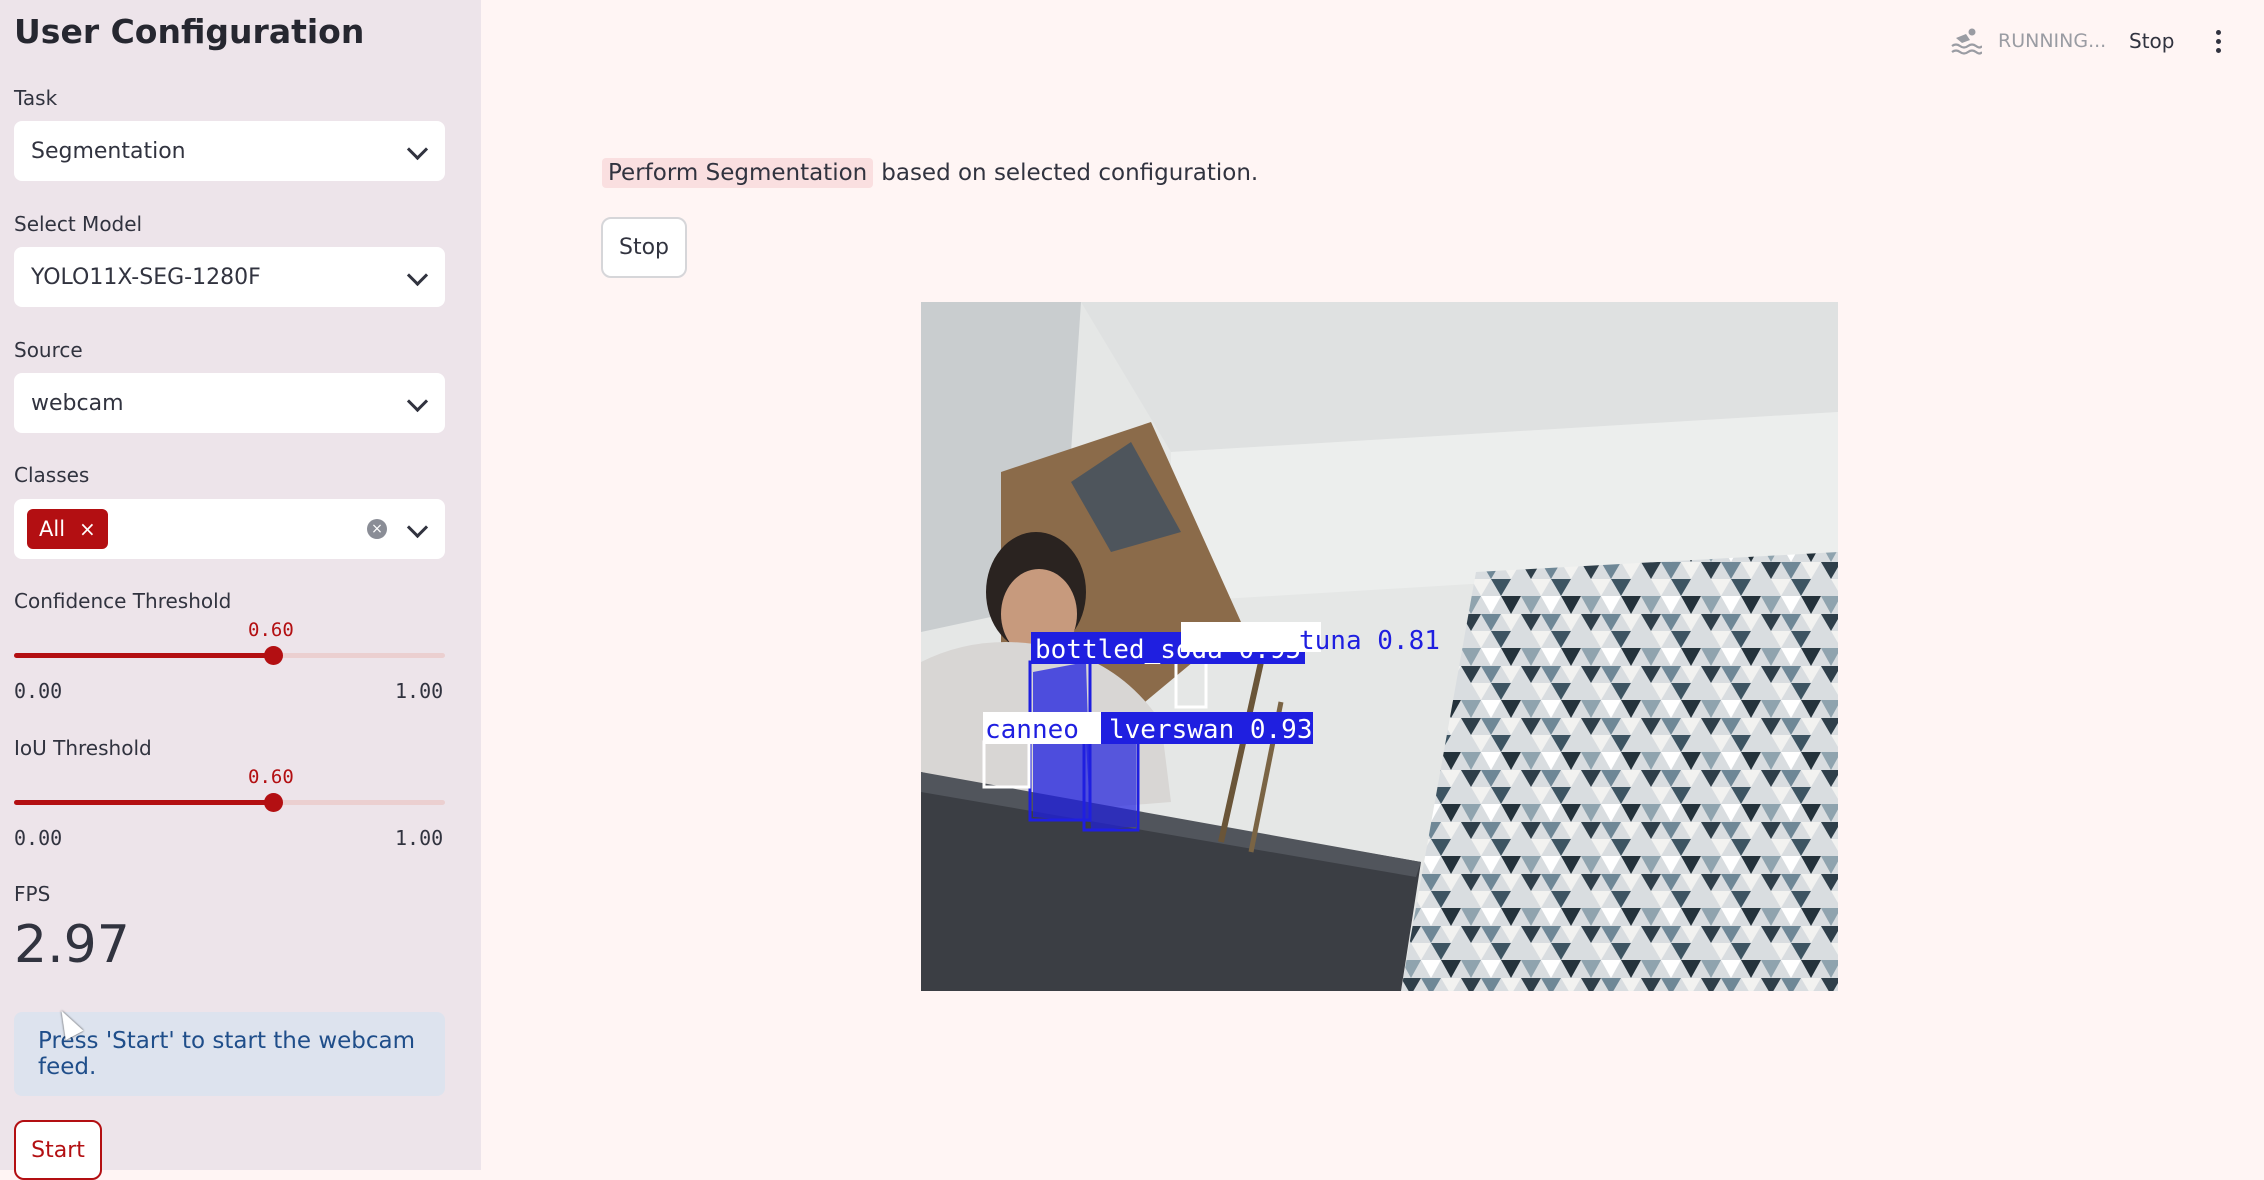  I want to click on detection-label-silverswan: lverswan 0.93, so click(1211, 730).